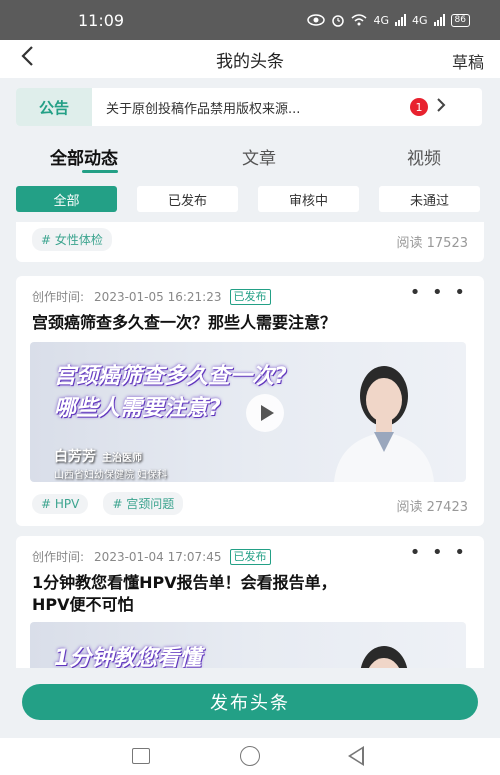 This screenshot has width=500, height=775. Describe the element at coordinates (250, 61) in the screenshot. I see `page-title: 我的头条` at that location.